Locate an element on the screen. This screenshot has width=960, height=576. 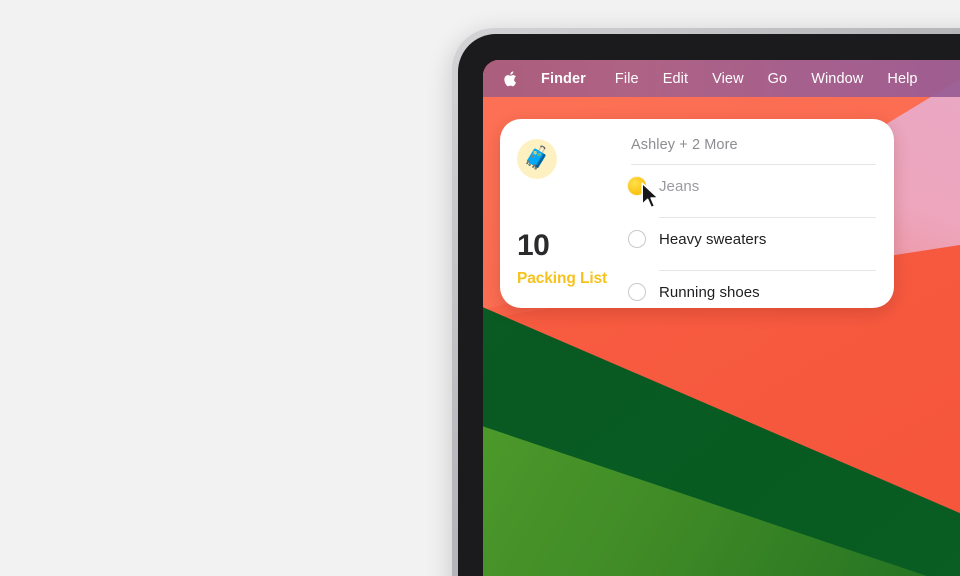
list-item-label: Running shoes is located at coordinates (709, 292).